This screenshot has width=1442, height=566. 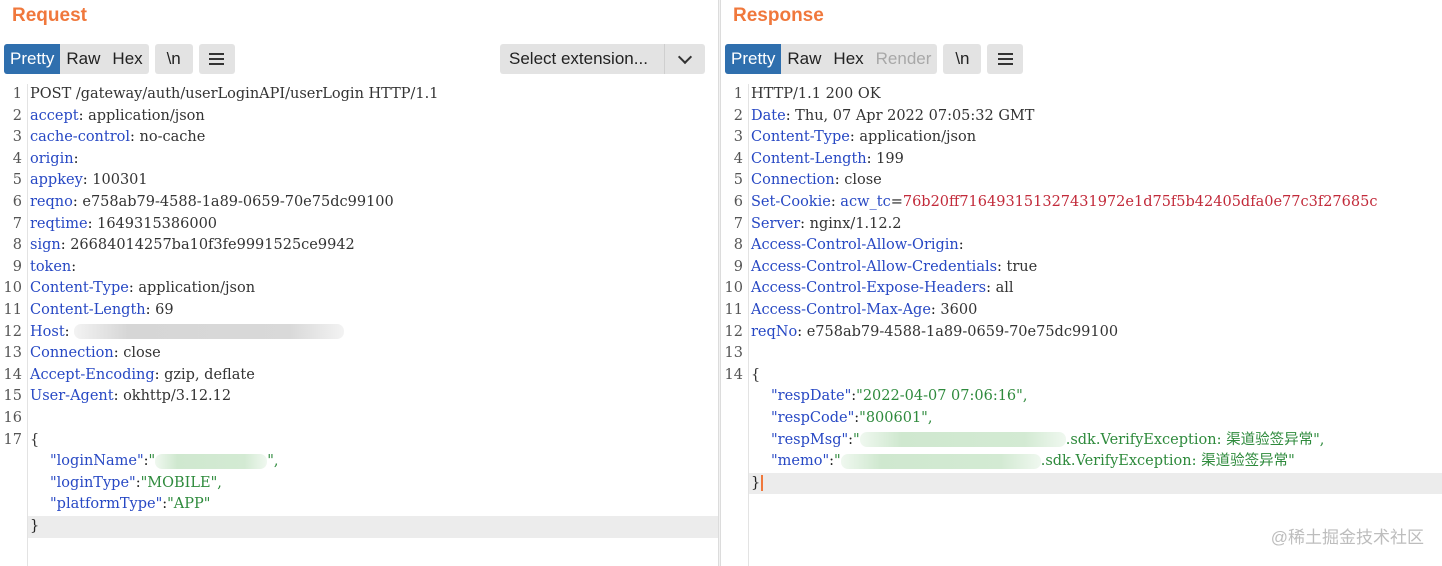 I want to click on line-text: {, so click(x=756, y=374).